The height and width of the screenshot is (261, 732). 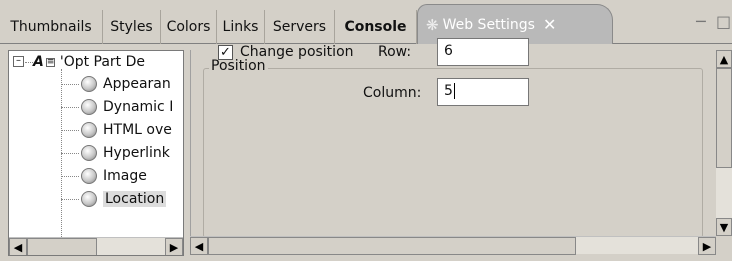 What do you see at coordinates (483, 52) in the screenshot?
I see `row-input: 6` at bounding box center [483, 52].